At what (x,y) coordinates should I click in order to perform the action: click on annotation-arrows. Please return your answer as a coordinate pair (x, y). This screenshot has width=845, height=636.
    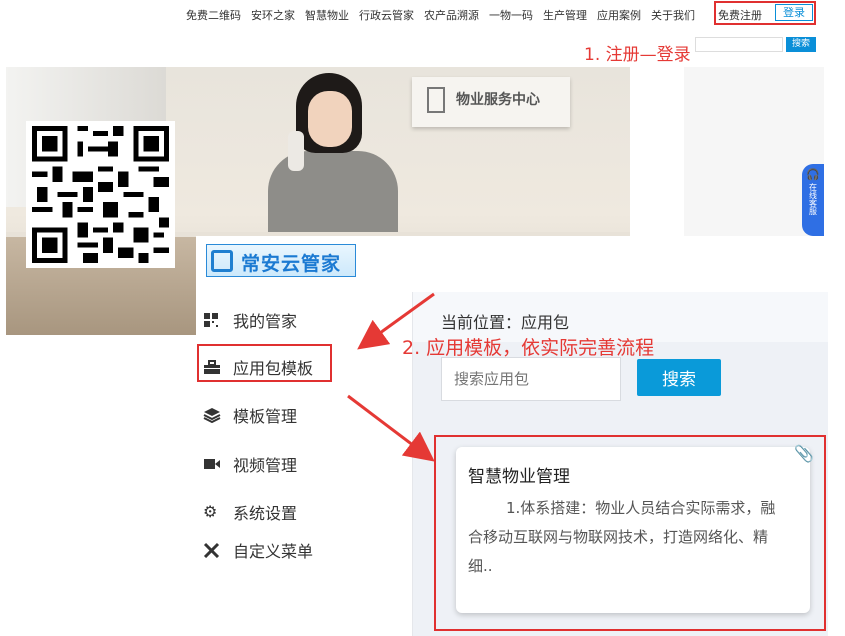
    Looking at the image, I should click on (391, 377).